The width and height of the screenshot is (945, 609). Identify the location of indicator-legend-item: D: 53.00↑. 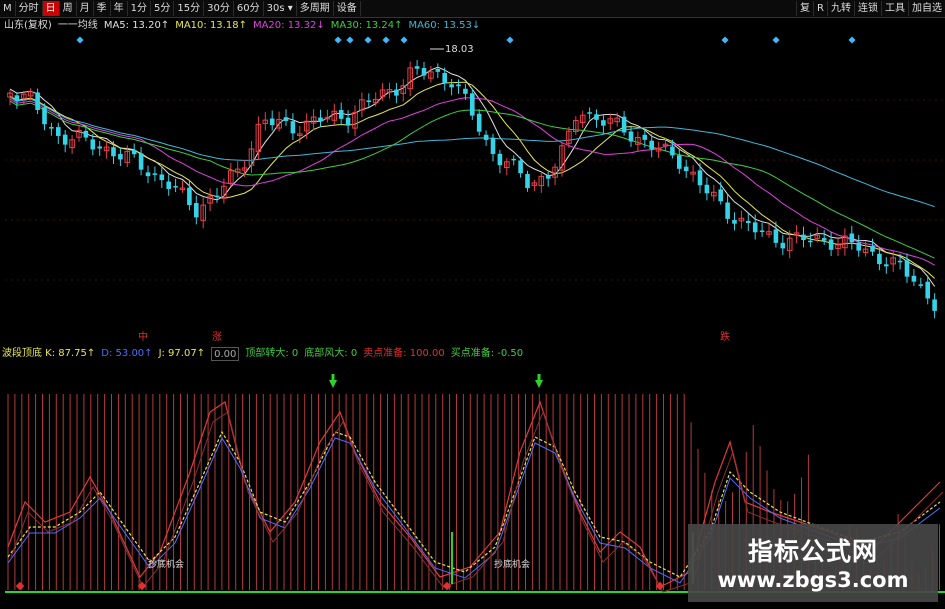
(127, 353).